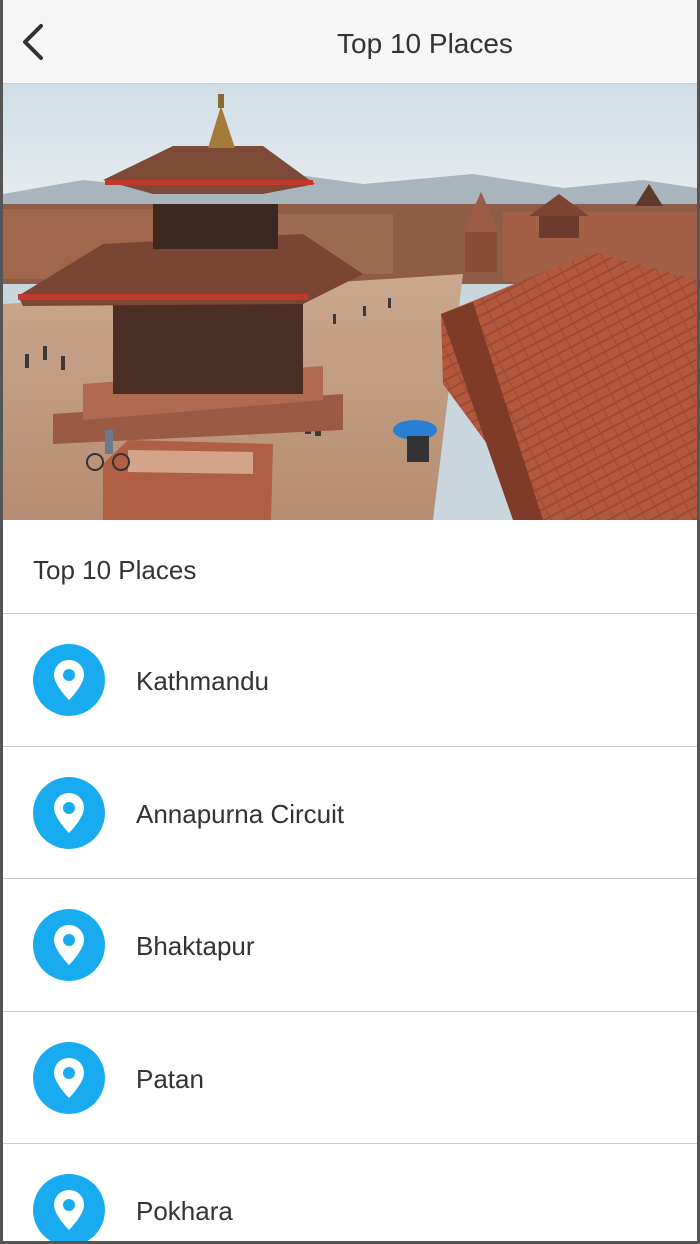 The image size is (700, 1244). Describe the element at coordinates (115, 570) in the screenshot. I see `list-header-title: Top 10 Places` at that location.